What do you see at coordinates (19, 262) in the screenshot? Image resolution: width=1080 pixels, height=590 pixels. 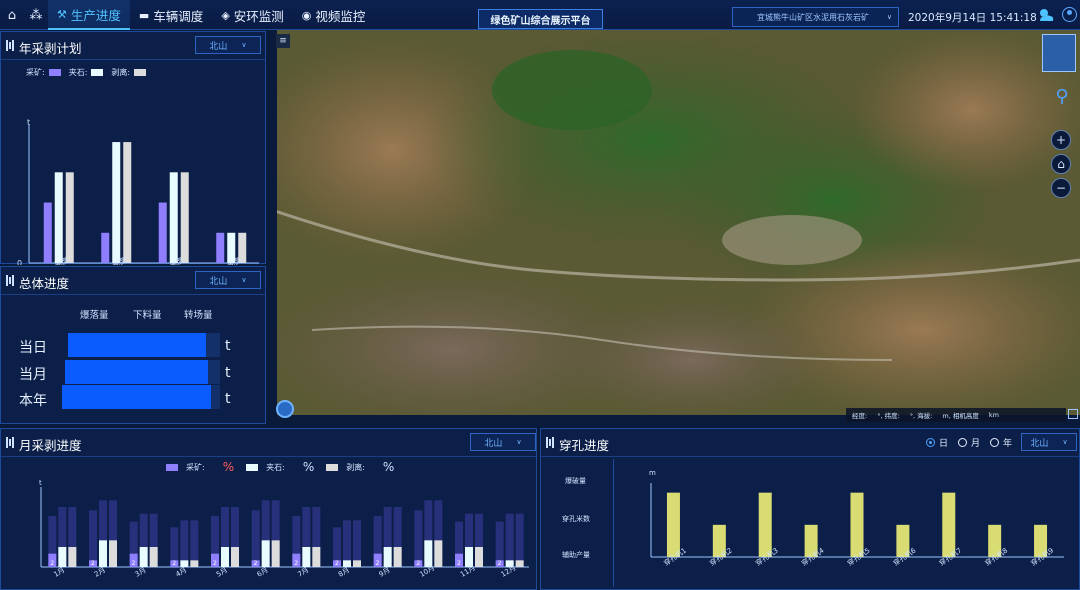 I see `y-zero-label: 0` at bounding box center [19, 262].